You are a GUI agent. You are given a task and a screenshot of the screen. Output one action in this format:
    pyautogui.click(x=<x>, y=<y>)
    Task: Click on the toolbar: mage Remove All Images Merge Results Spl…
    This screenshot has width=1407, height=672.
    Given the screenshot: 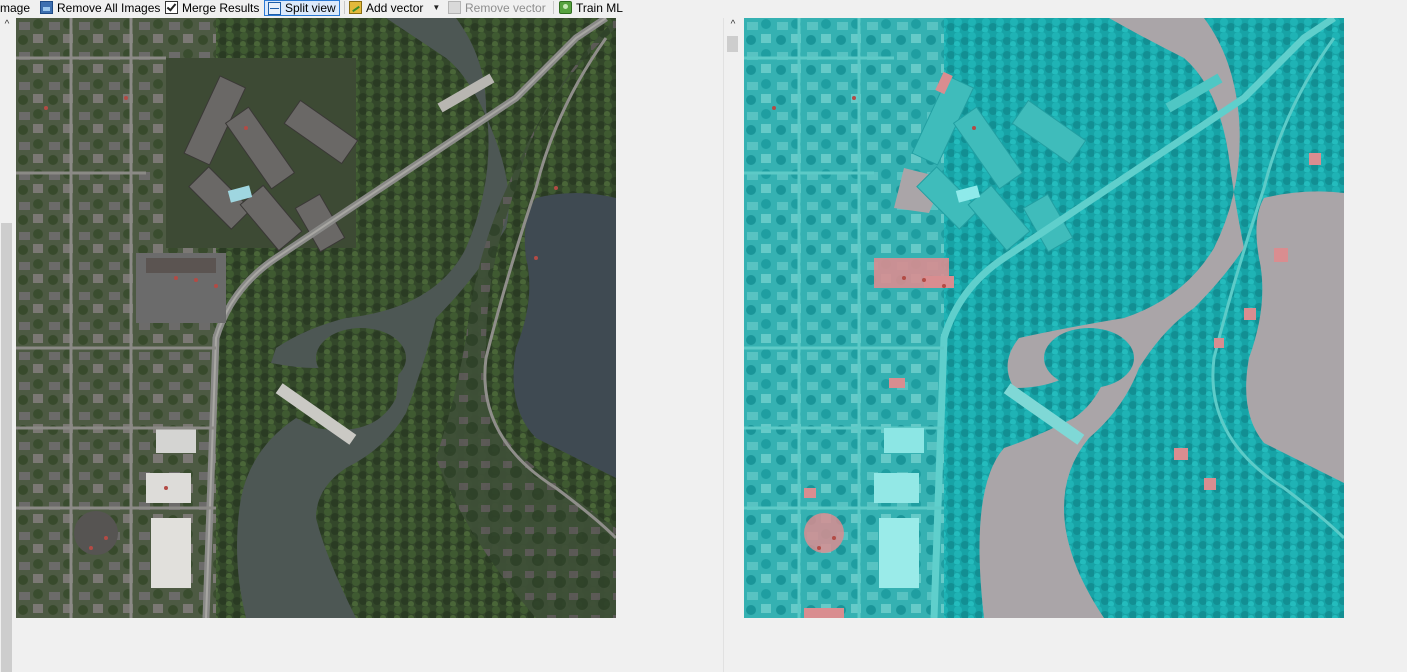 What is the action you would take?
    pyautogui.click(x=703, y=8)
    